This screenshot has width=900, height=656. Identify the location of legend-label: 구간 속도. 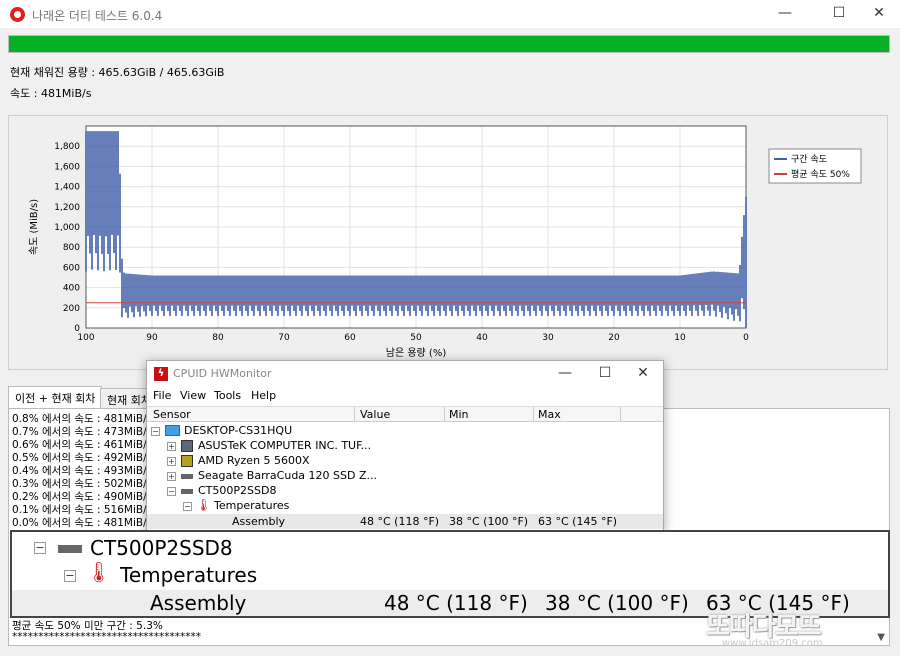
(809, 159).